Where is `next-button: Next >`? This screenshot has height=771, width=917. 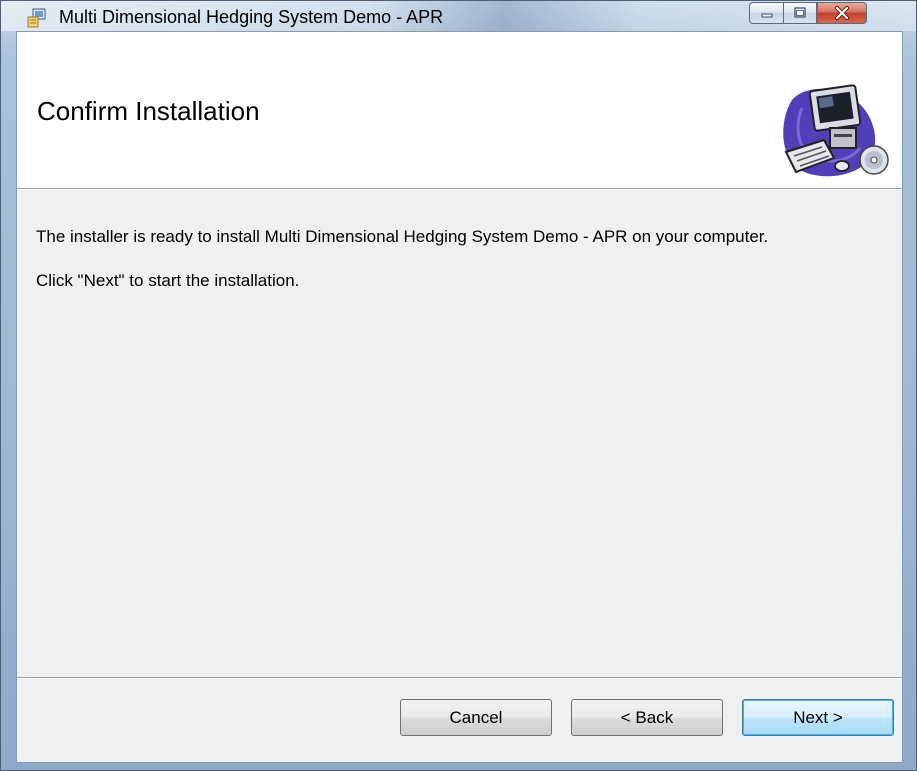
next-button: Next > is located at coordinates (818, 717).